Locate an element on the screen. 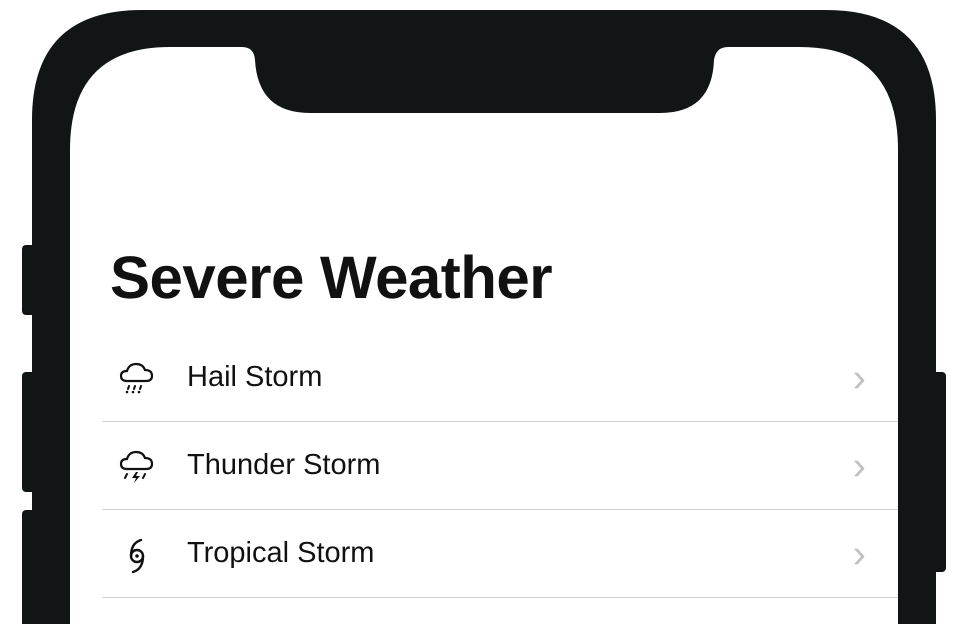  row-label: Tropical Storm is located at coordinates (280, 553).